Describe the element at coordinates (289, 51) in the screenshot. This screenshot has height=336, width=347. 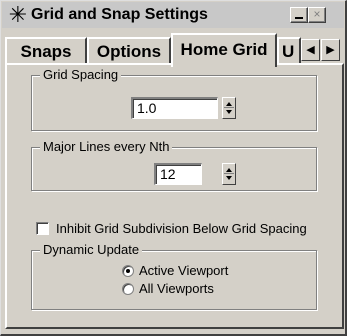
I see `tab-units-partial: U` at that location.